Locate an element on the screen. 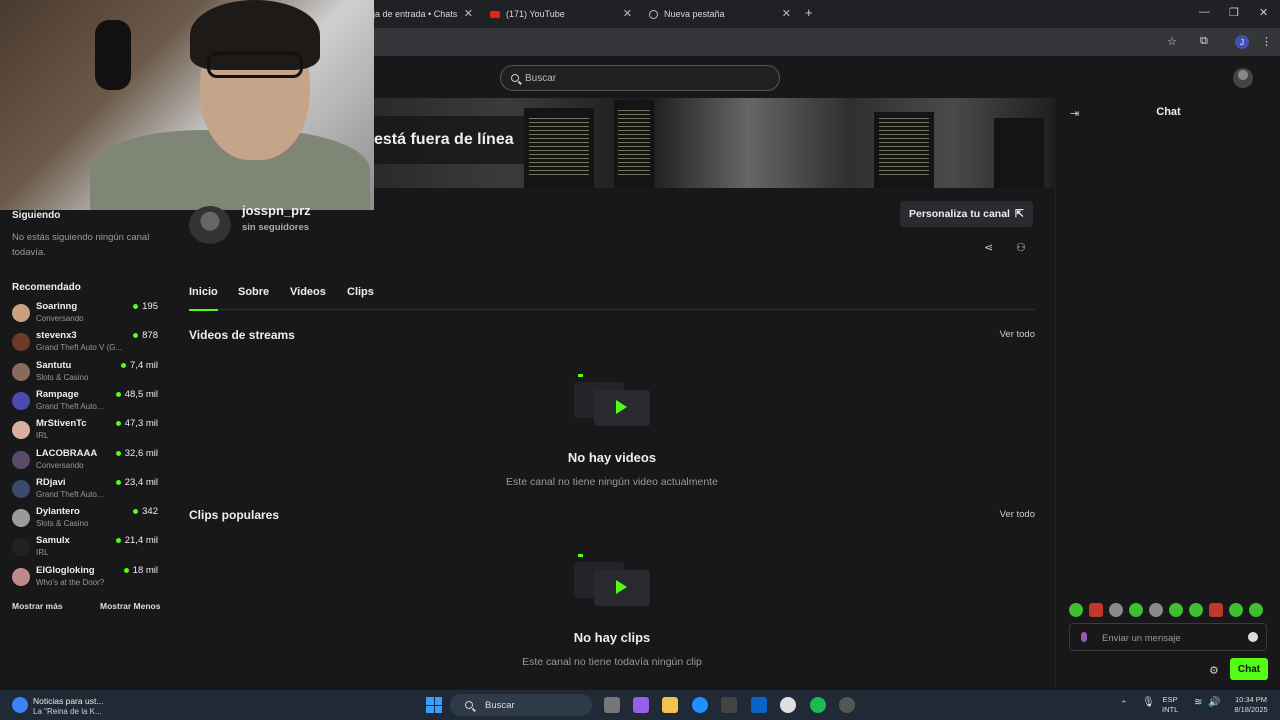 The height and width of the screenshot is (720, 1280). site-search-input: Buscar is located at coordinates (640, 78).